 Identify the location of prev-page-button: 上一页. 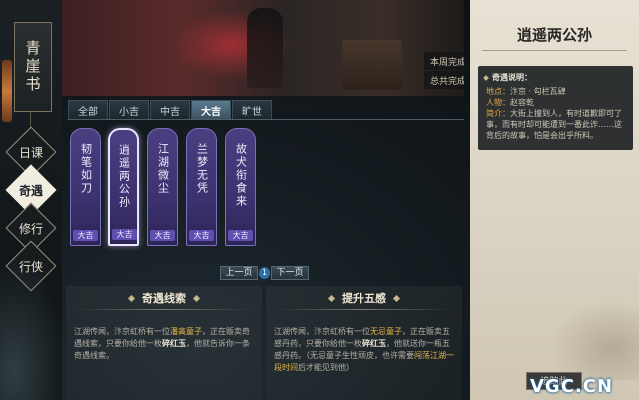
(239, 273).